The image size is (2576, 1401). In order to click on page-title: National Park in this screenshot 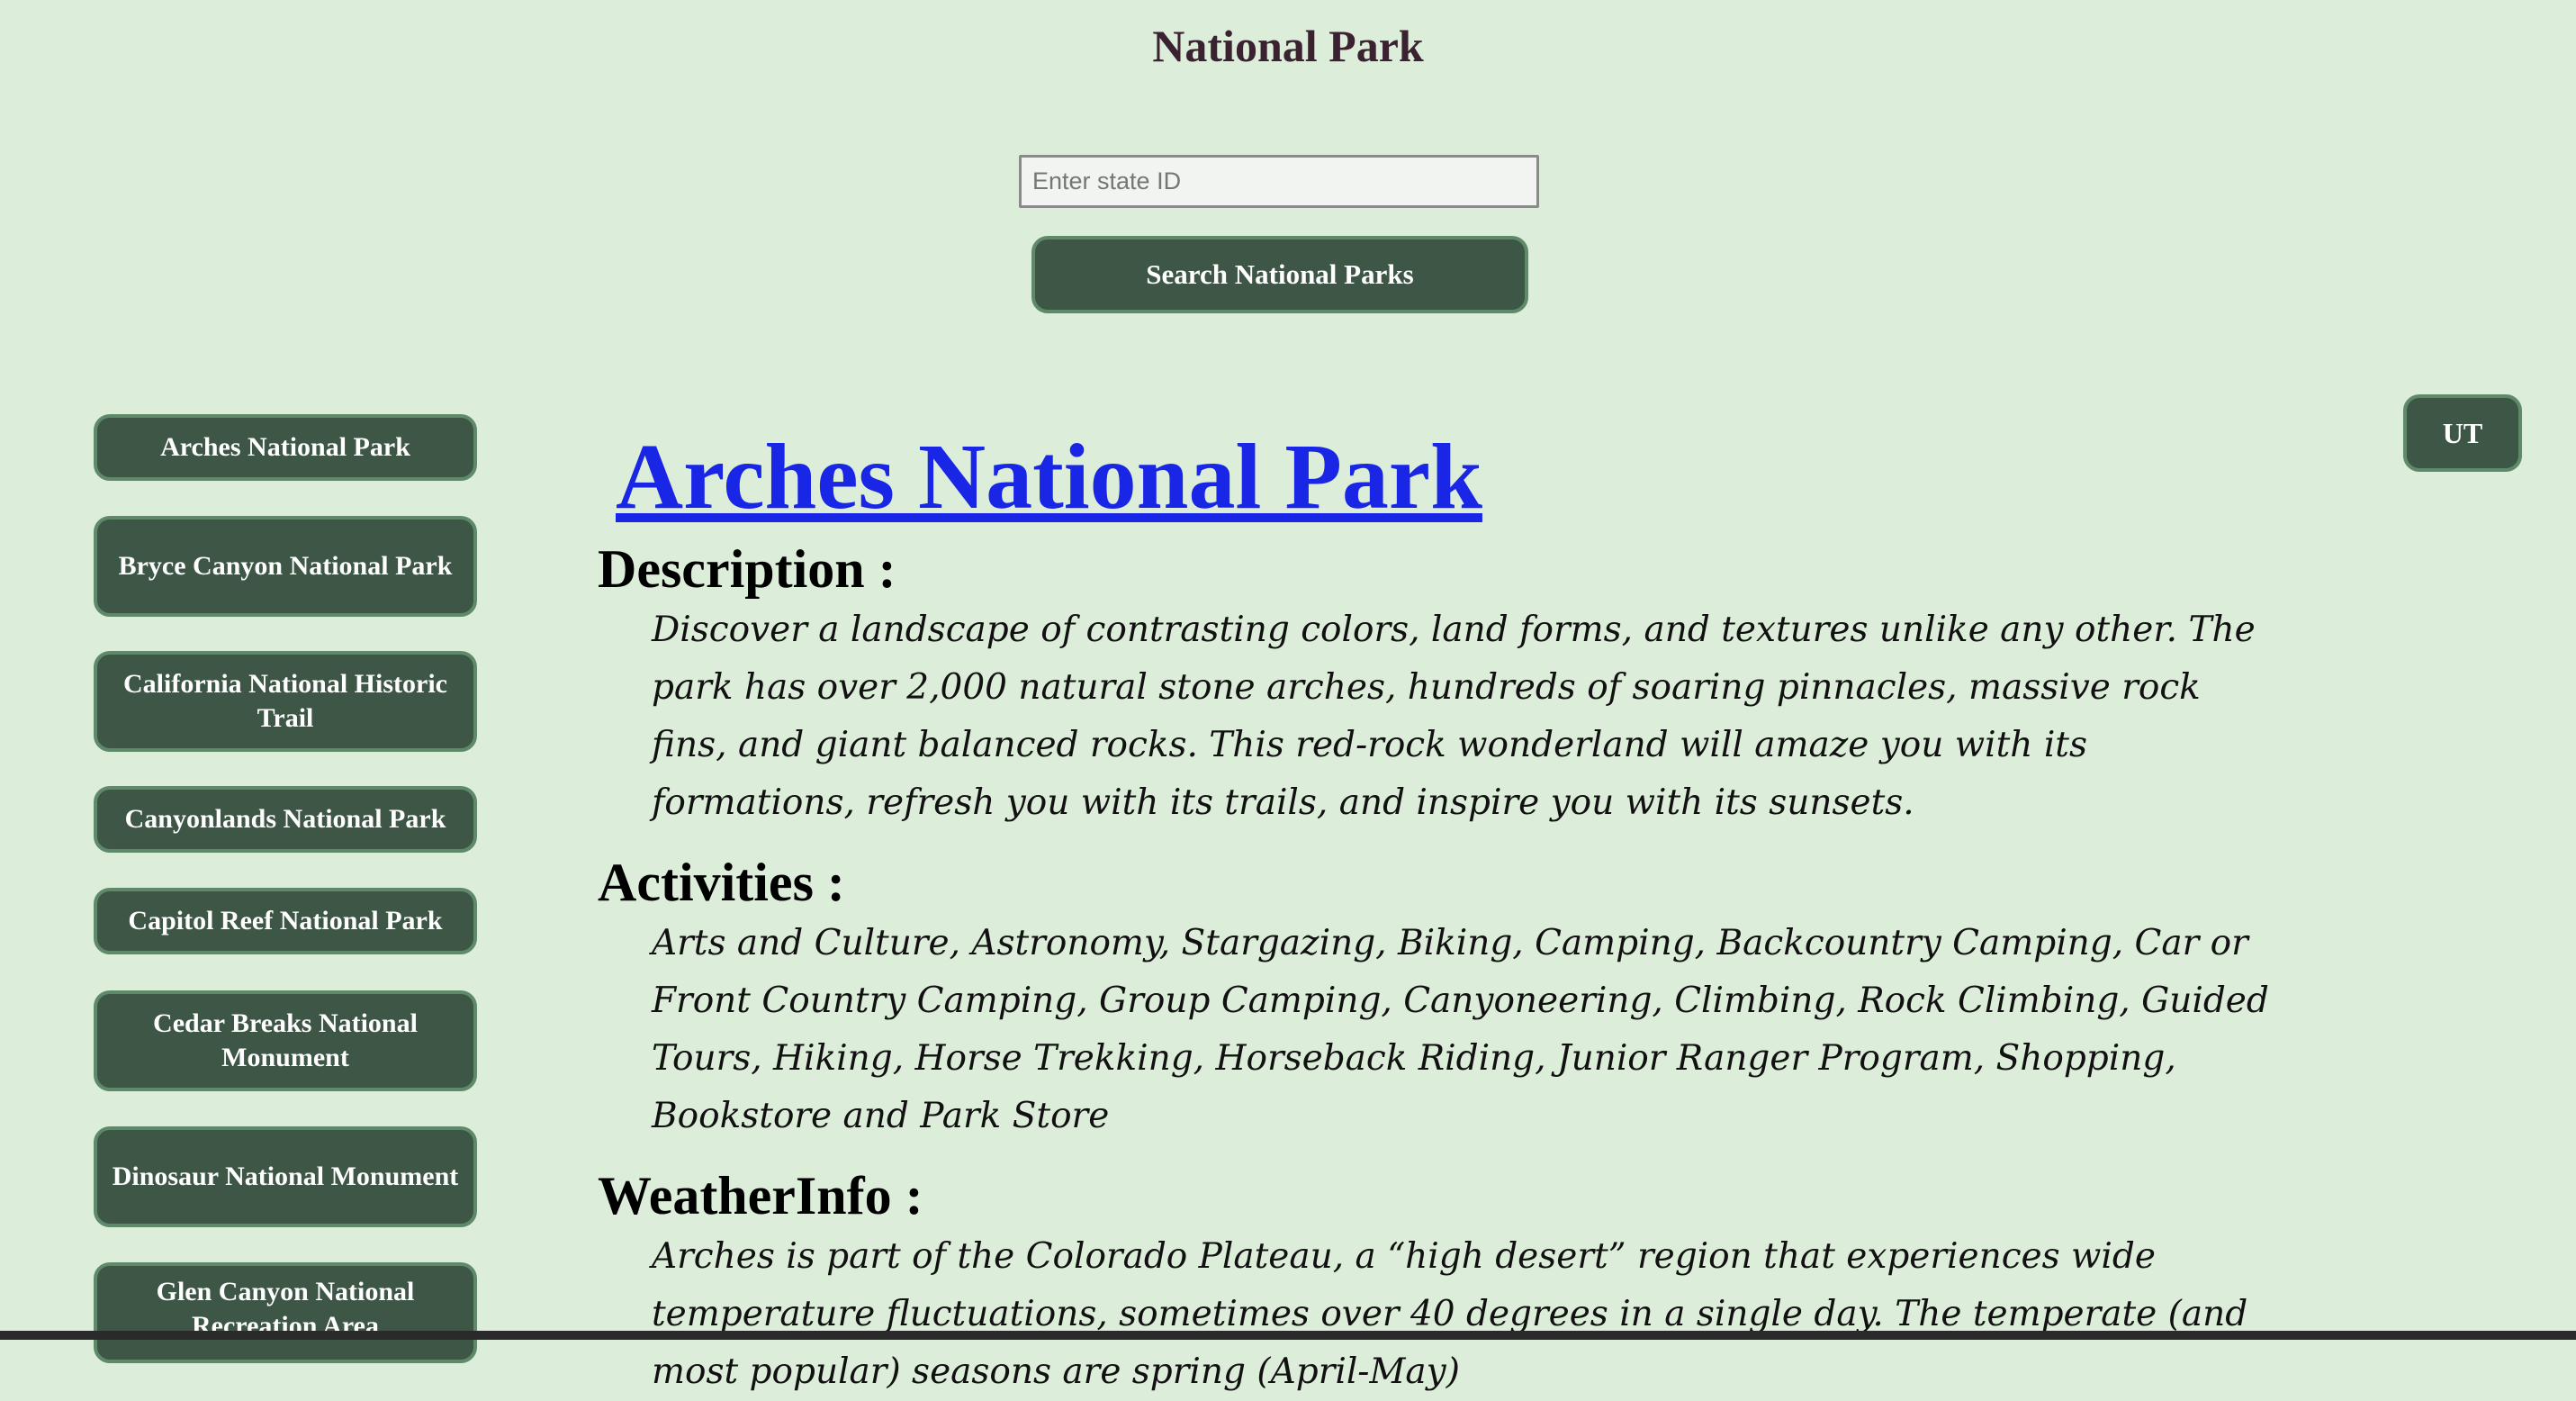, I will do `click(1288, 46)`.